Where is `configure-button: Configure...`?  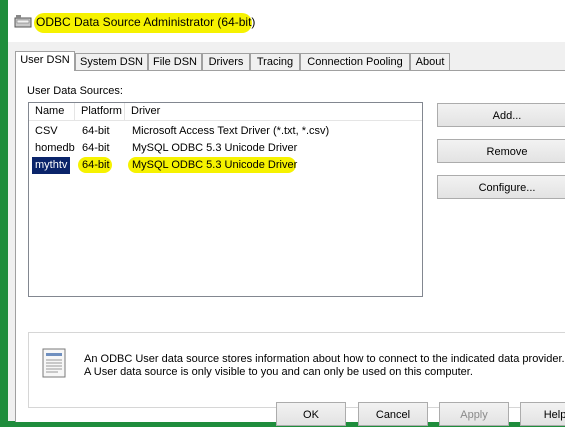
configure-button: Configure... is located at coordinates (501, 187).